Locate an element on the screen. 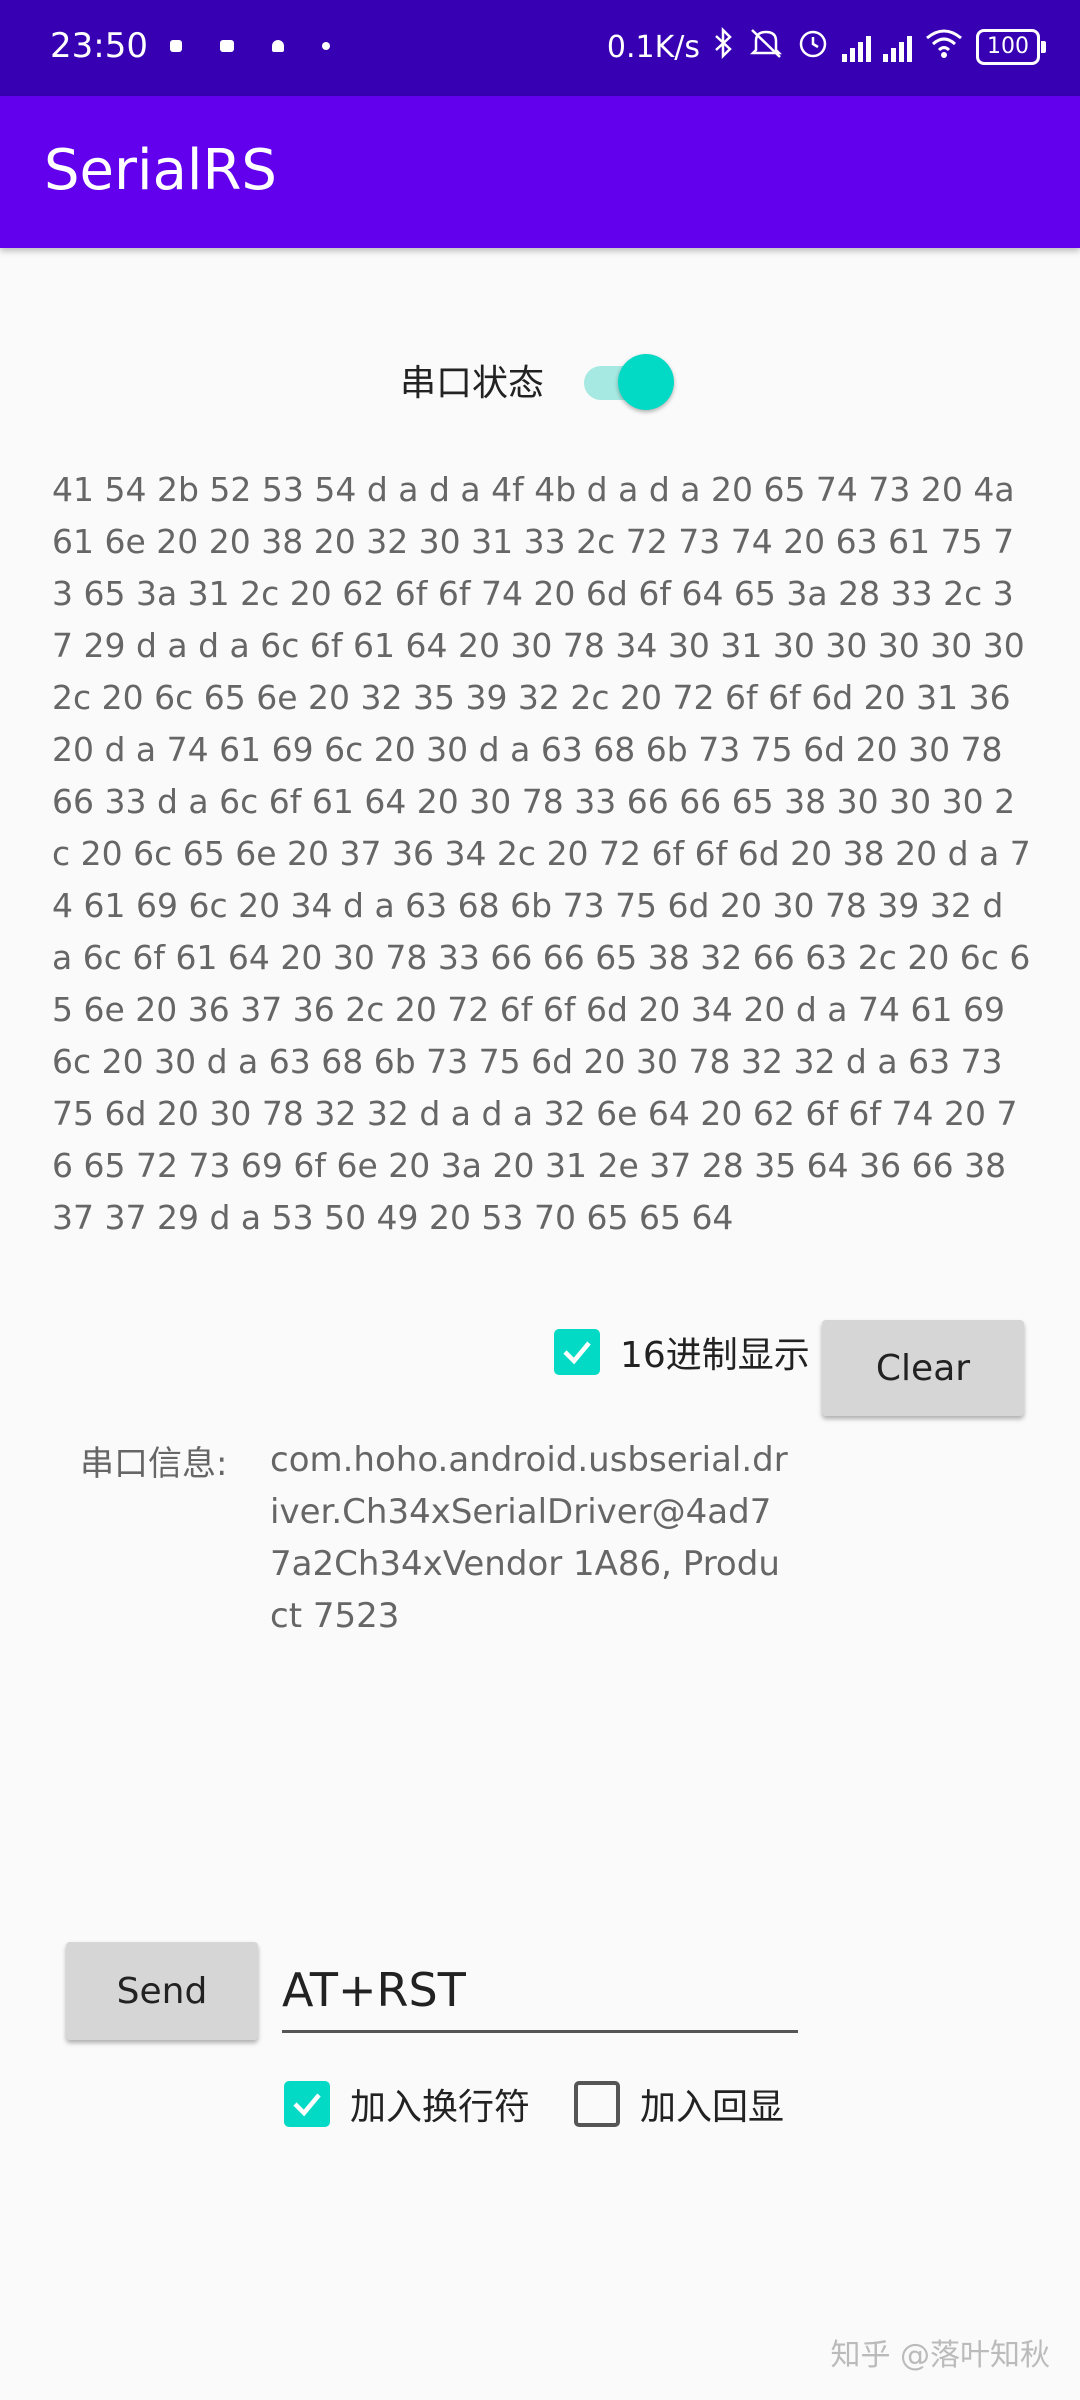 This screenshot has height=2400, width=1080. watermark: 知乎 @落叶知秋 is located at coordinates (940, 2355).